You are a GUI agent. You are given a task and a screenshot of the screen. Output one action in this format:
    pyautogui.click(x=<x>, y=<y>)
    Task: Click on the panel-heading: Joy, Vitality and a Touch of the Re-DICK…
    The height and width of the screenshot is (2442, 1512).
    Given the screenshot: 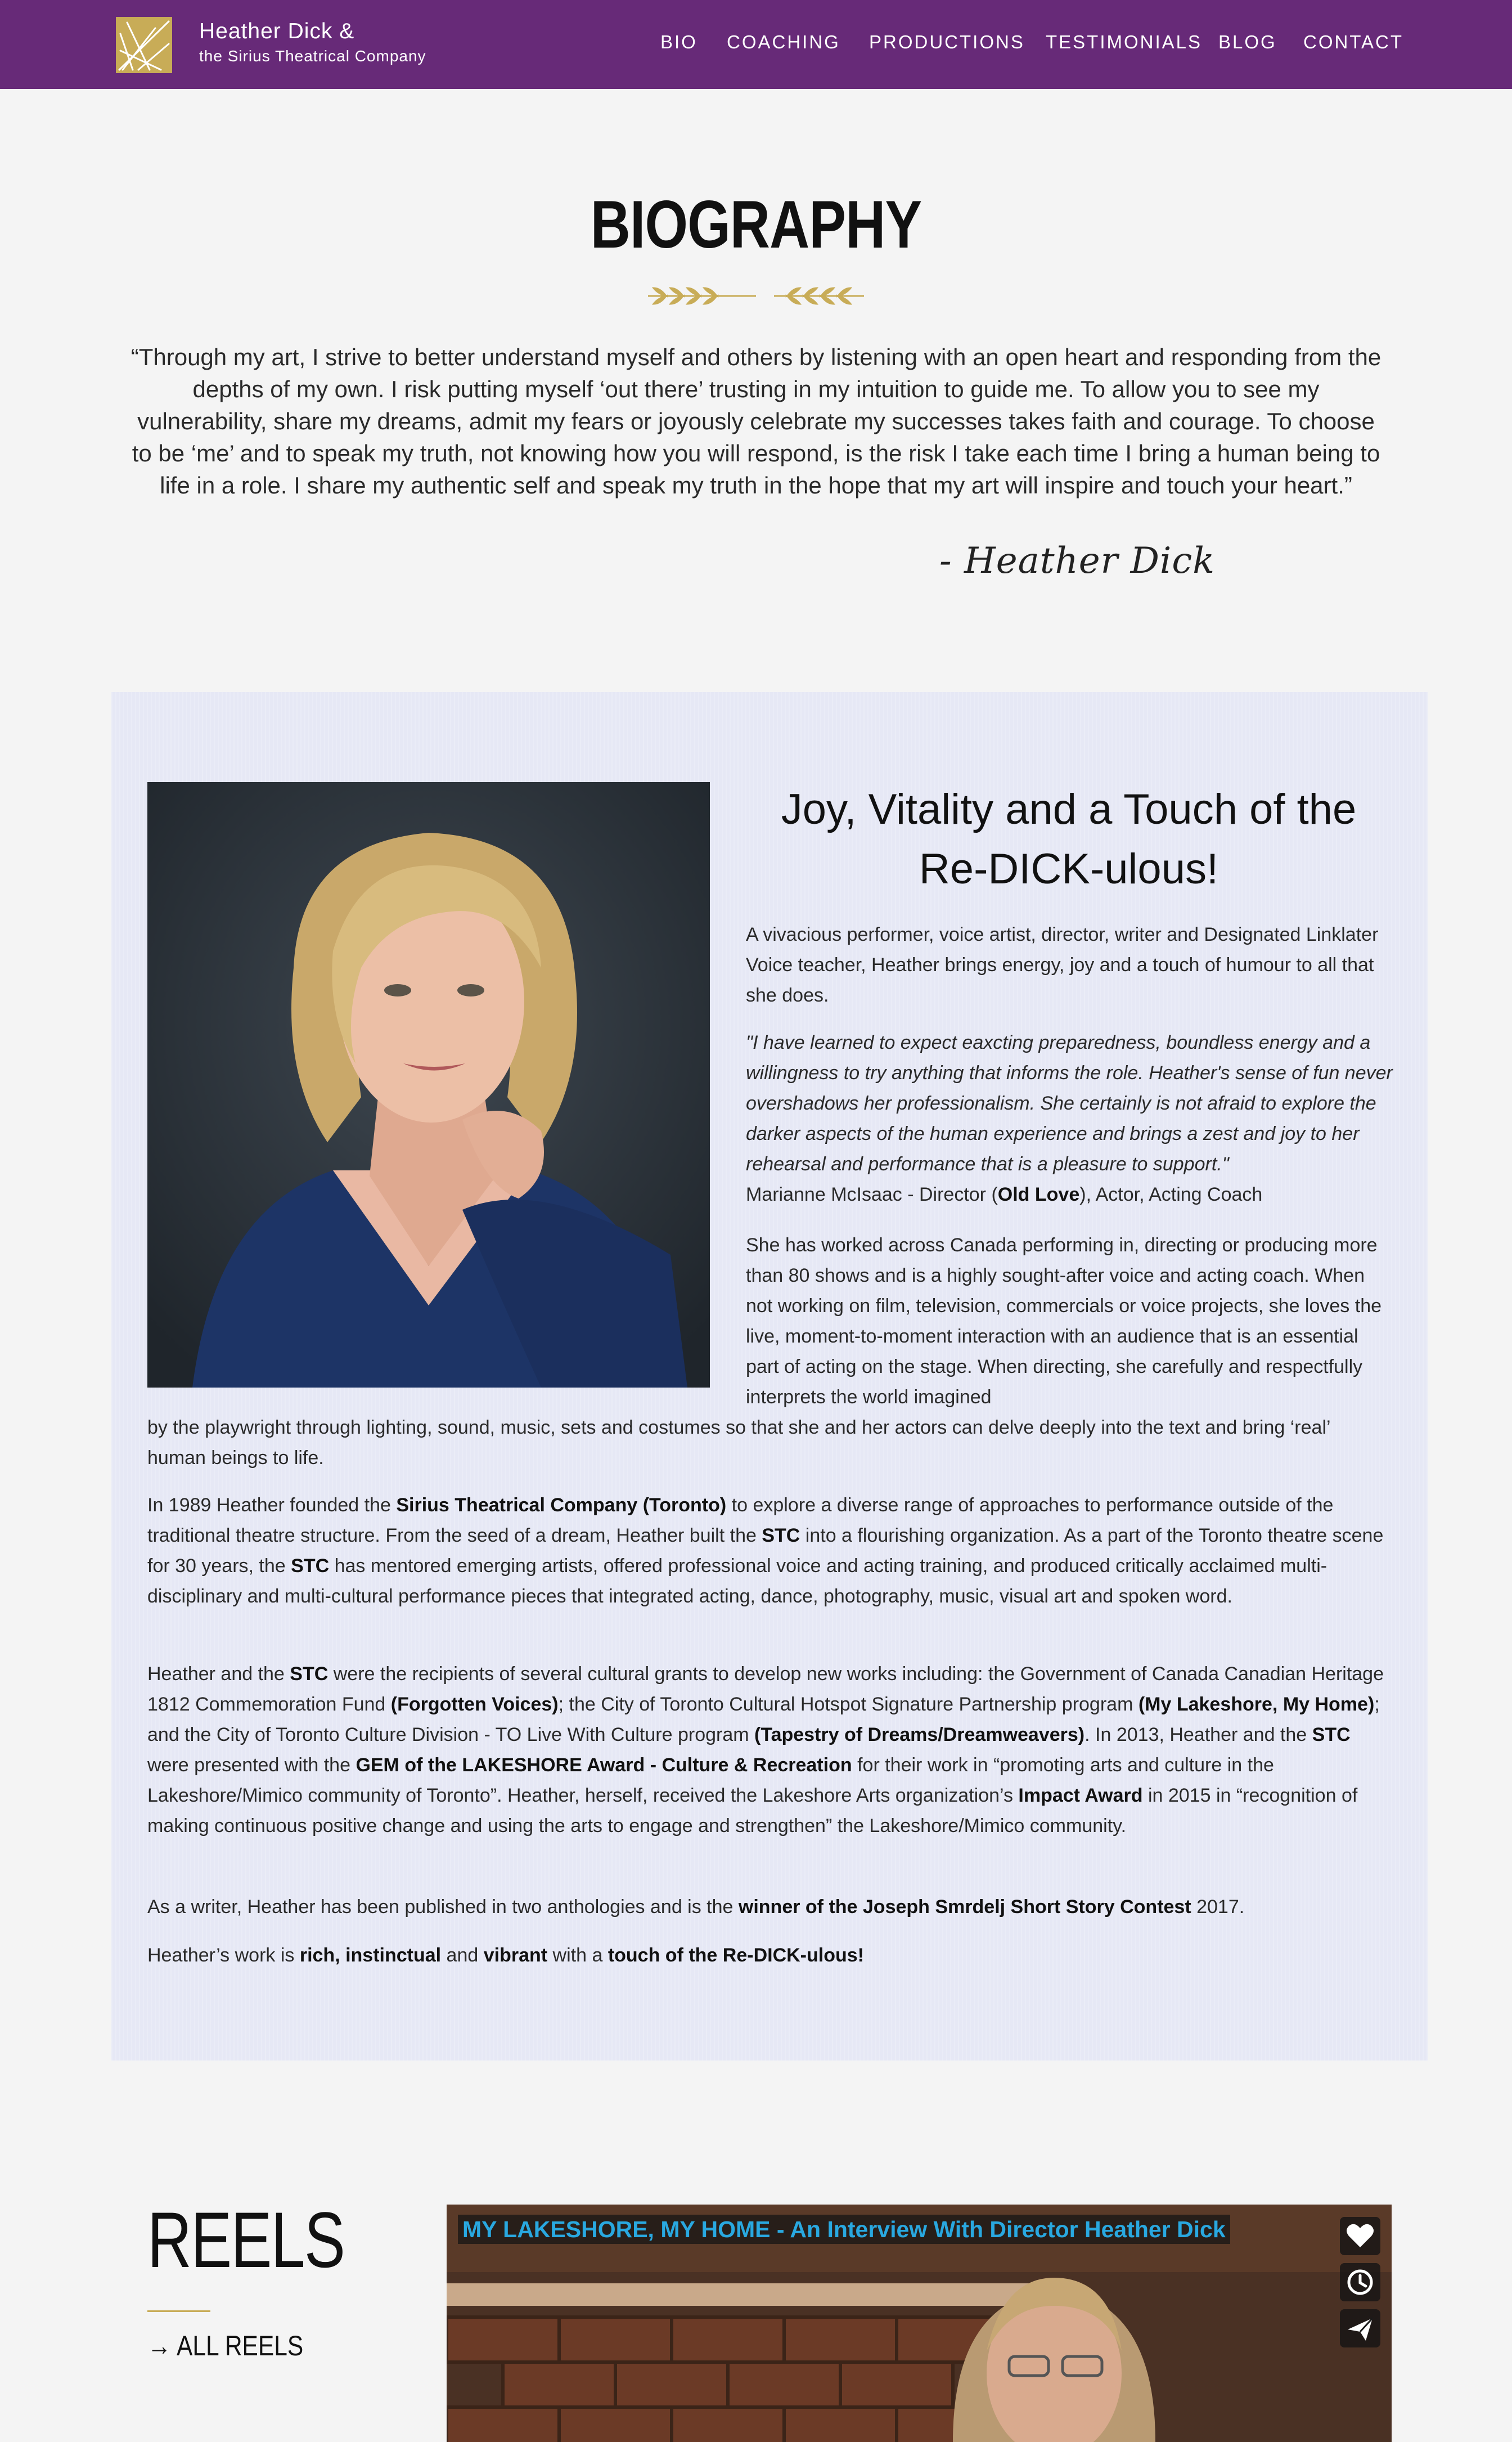 What is the action you would take?
    pyautogui.click(x=1069, y=839)
    